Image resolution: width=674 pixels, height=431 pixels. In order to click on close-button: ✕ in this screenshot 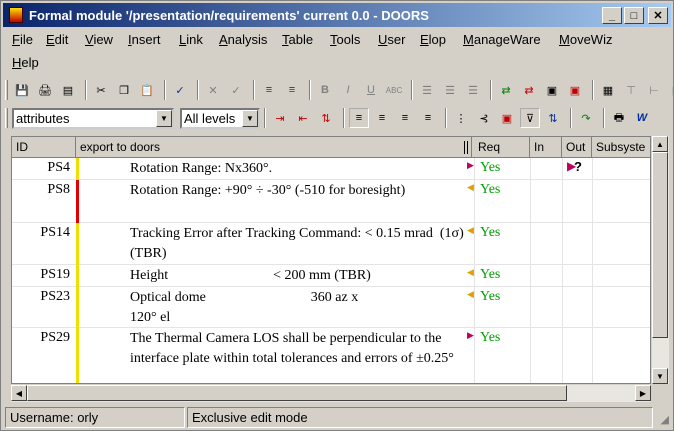, I will do `click(658, 15)`.